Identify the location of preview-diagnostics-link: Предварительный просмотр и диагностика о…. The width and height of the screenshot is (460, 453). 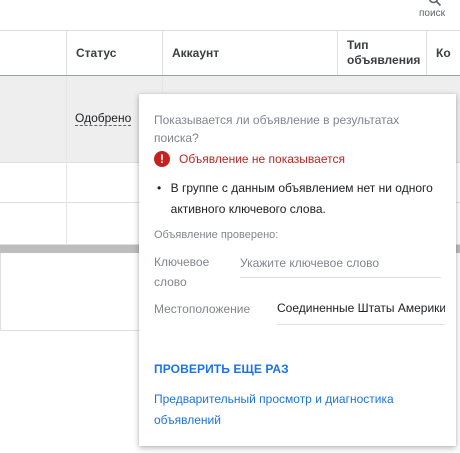
(299, 410).